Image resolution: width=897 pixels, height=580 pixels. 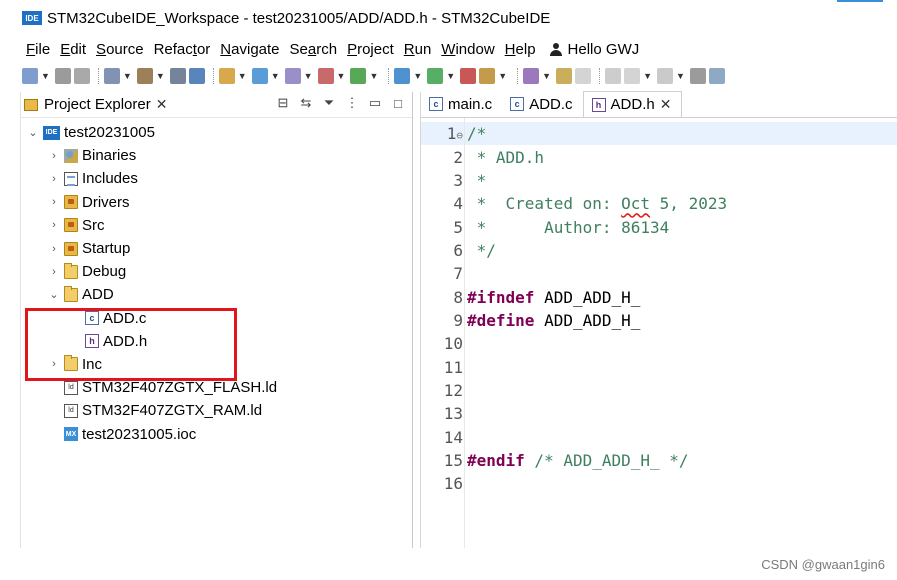 I want to click on whitespace-icon, so click(x=632, y=76).